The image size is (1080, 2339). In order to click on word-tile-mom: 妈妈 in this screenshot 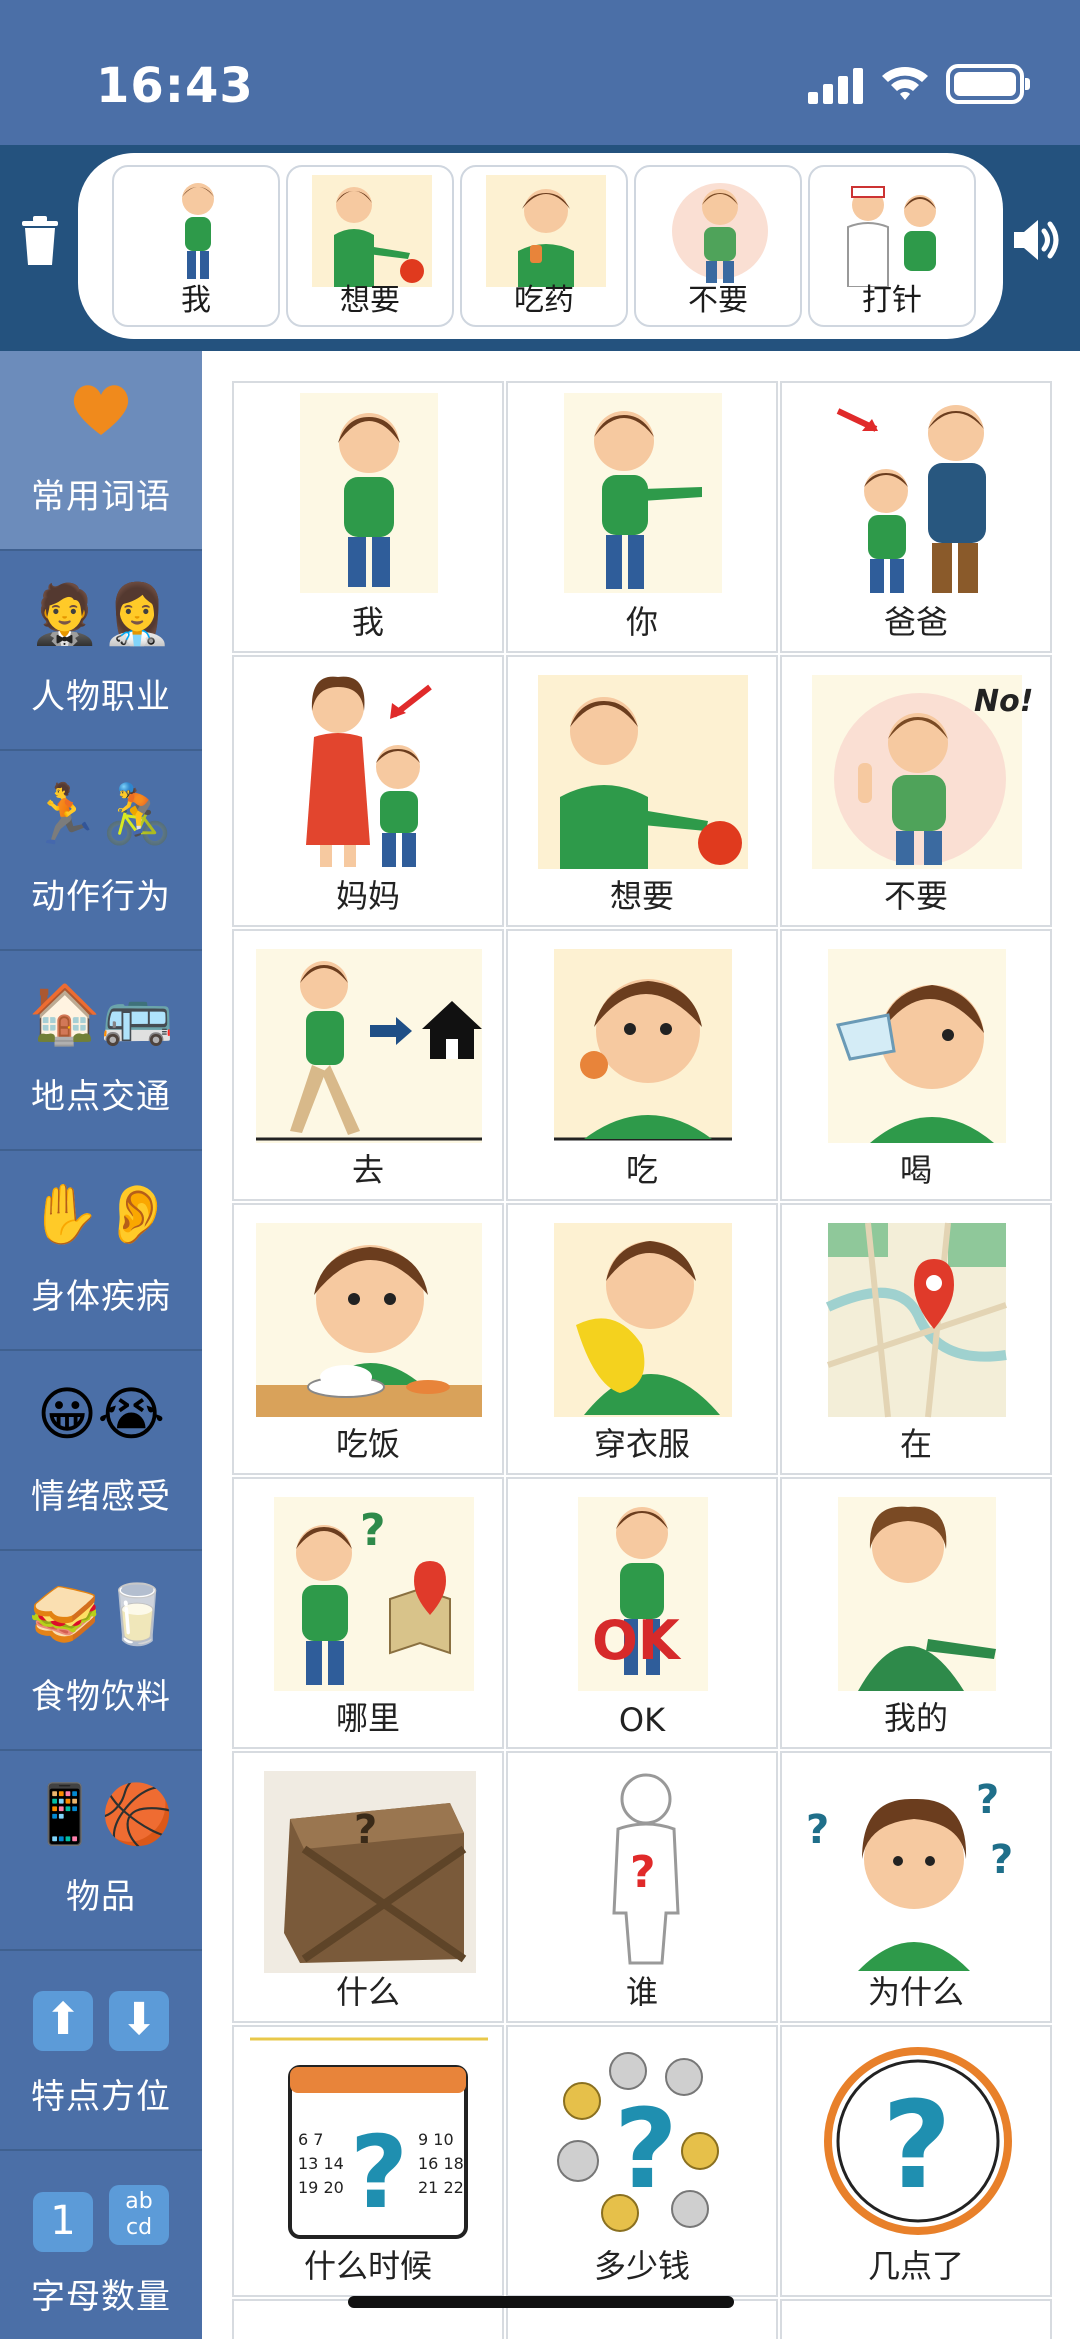, I will do `click(368, 791)`.